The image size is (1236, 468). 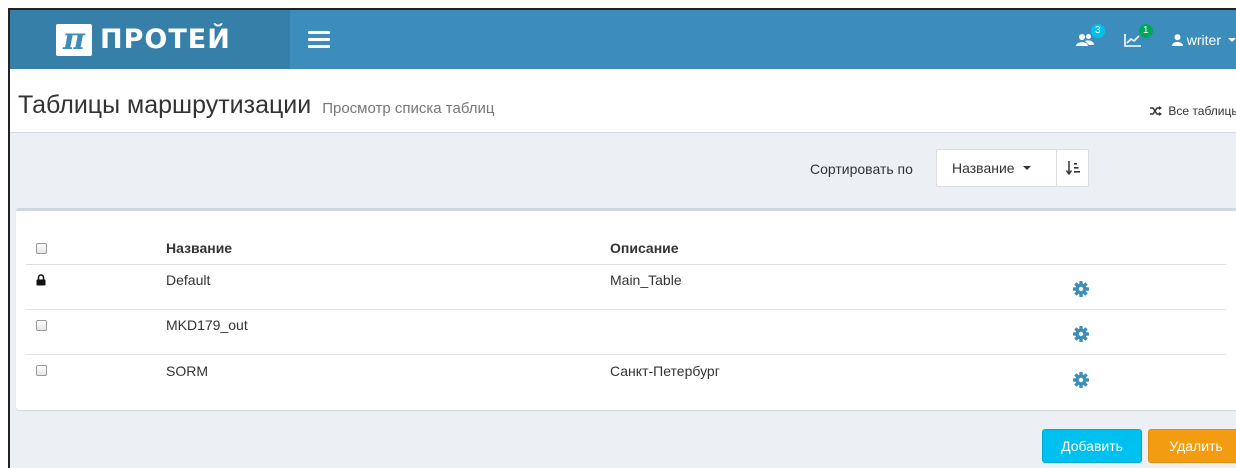 I want to click on user-name: writer, so click(x=1203, y=39).